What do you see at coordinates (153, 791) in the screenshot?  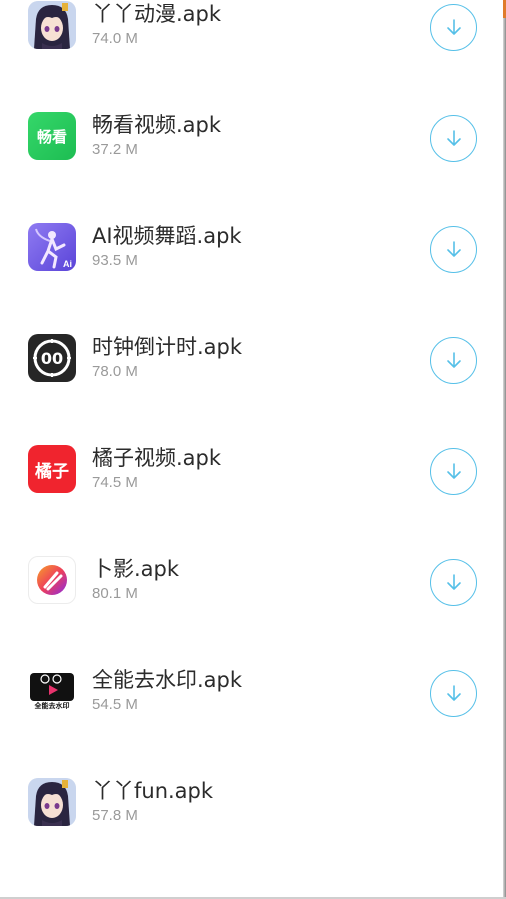 I see `app-name: 丫丫fun.apk` at bounding box center [153, 791].